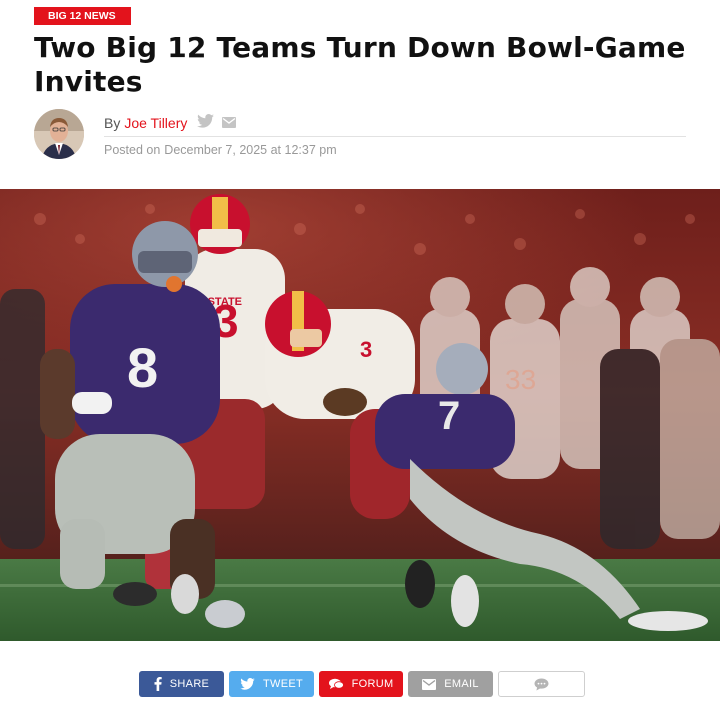 The image size is (720, 720). I want to click on twitter-share-label: TWEET, so click(283, 684).